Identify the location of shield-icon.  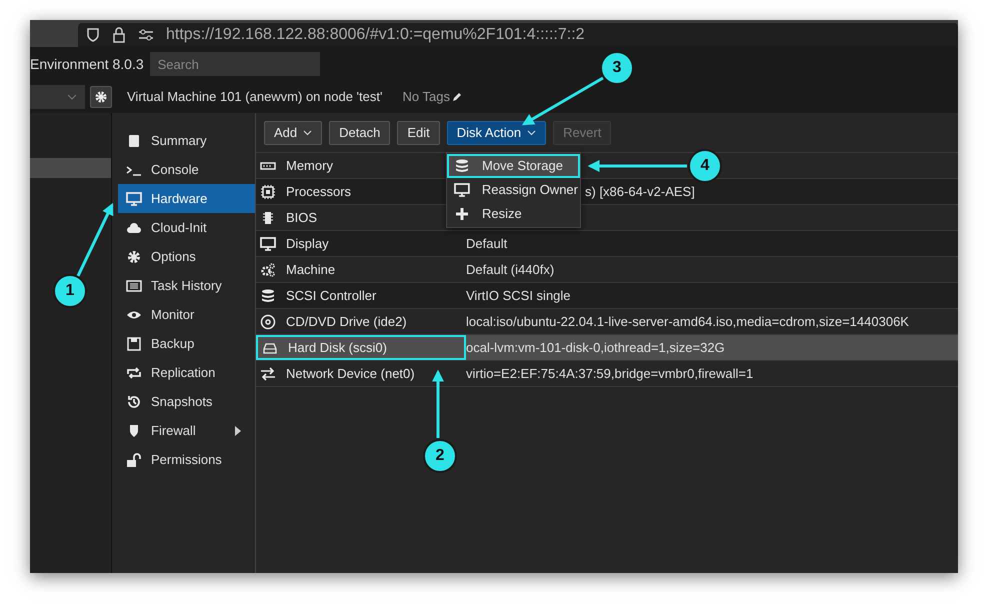
(93, 35).